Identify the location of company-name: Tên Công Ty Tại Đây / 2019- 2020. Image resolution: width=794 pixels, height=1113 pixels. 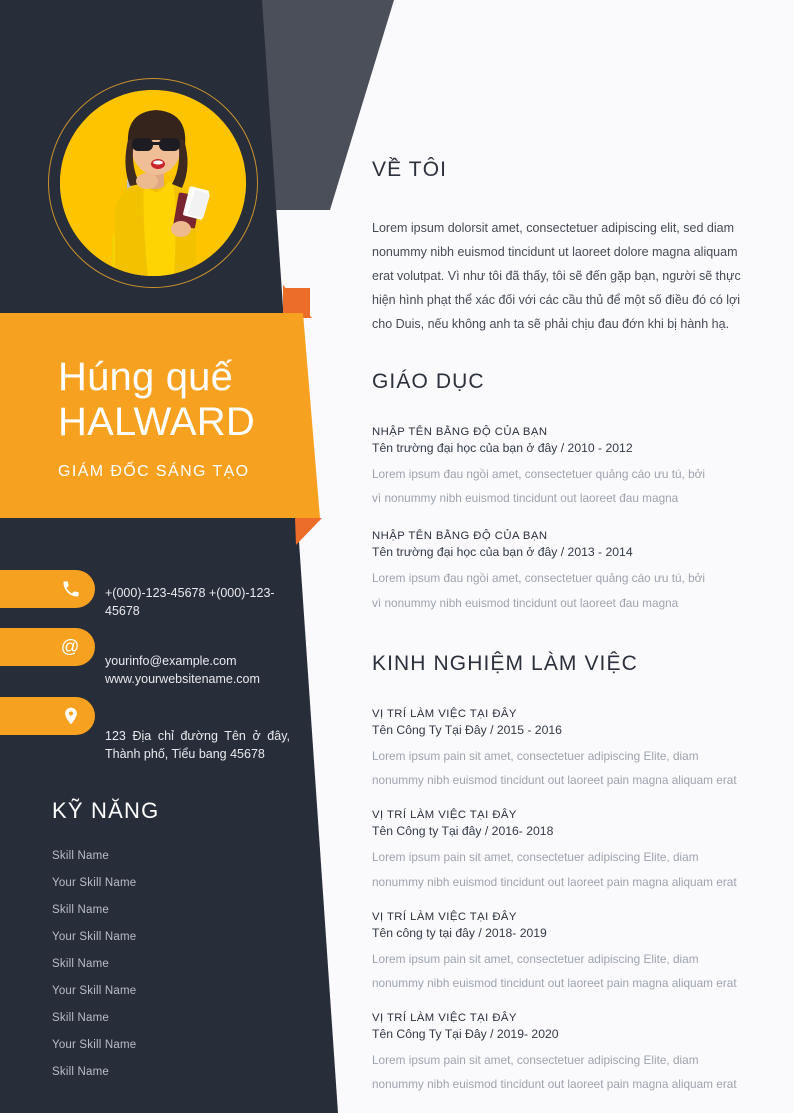
(465, 1034).